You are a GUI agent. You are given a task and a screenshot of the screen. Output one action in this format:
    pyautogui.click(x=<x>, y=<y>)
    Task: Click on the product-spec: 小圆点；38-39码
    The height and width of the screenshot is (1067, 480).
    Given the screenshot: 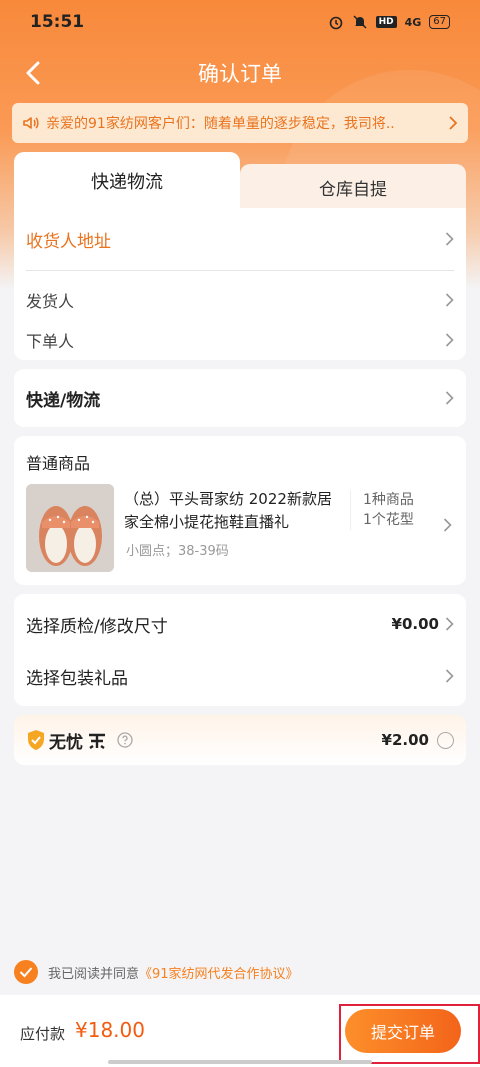 What is the action you would take?
    pyautogui.click(x=177, y=551)
    